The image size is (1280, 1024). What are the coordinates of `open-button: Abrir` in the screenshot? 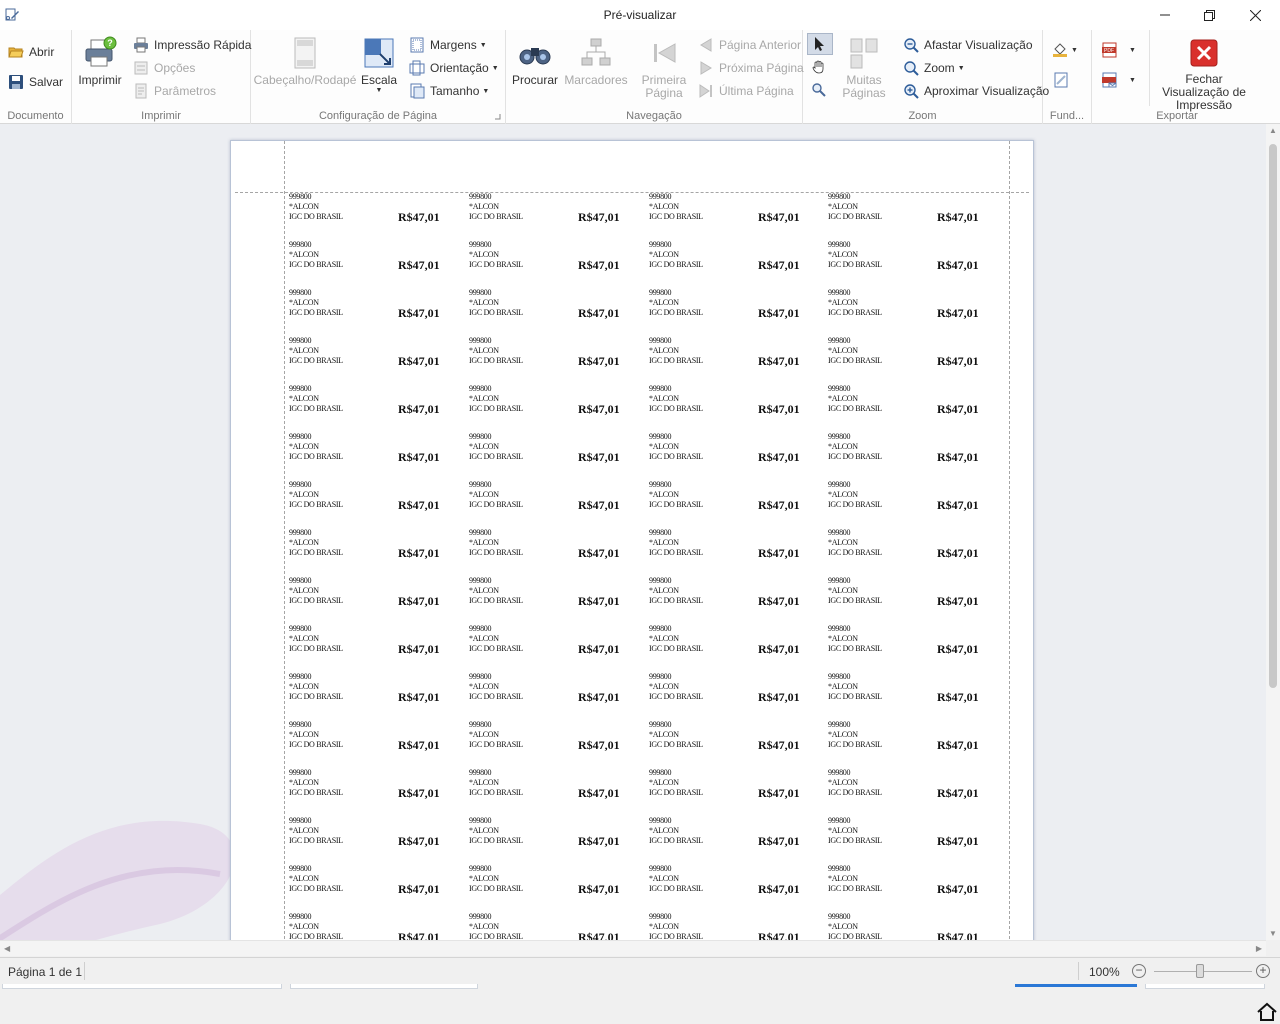 It's located at (31, 52).